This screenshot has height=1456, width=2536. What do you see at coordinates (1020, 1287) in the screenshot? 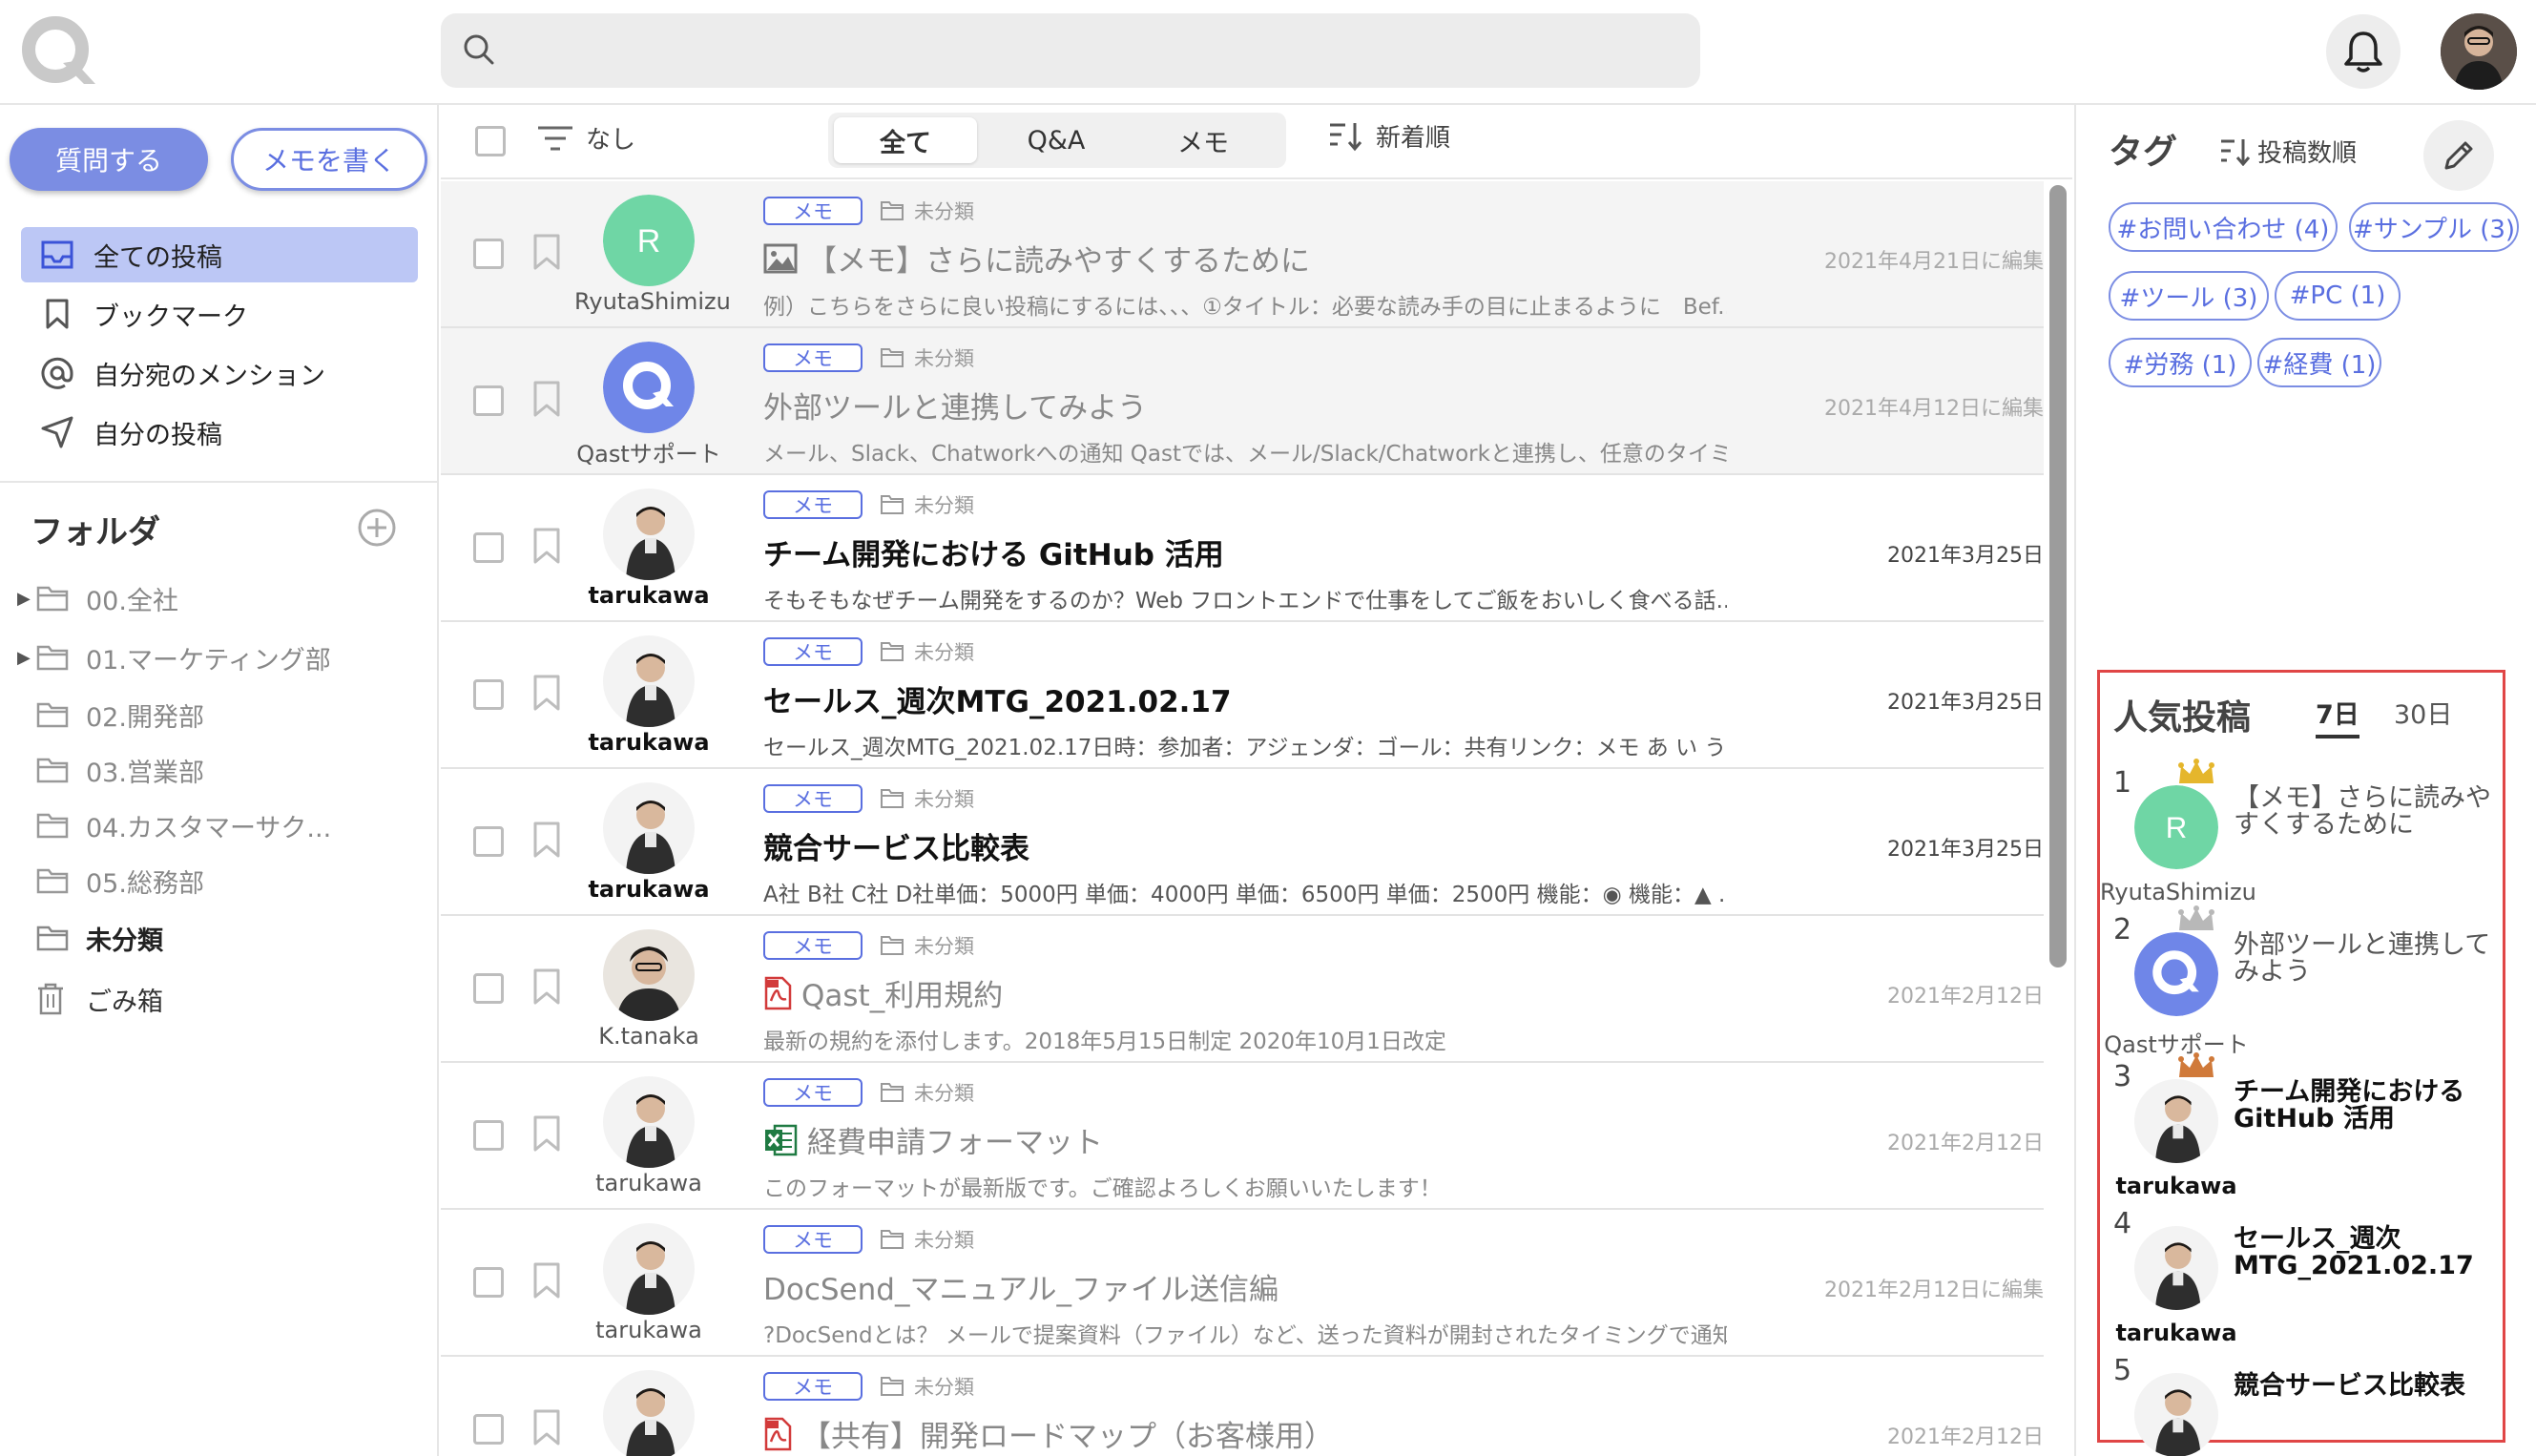
I see `post-title: DocSend_マニュアル_ファイル送信編` at bounding box center [1020, 1287].